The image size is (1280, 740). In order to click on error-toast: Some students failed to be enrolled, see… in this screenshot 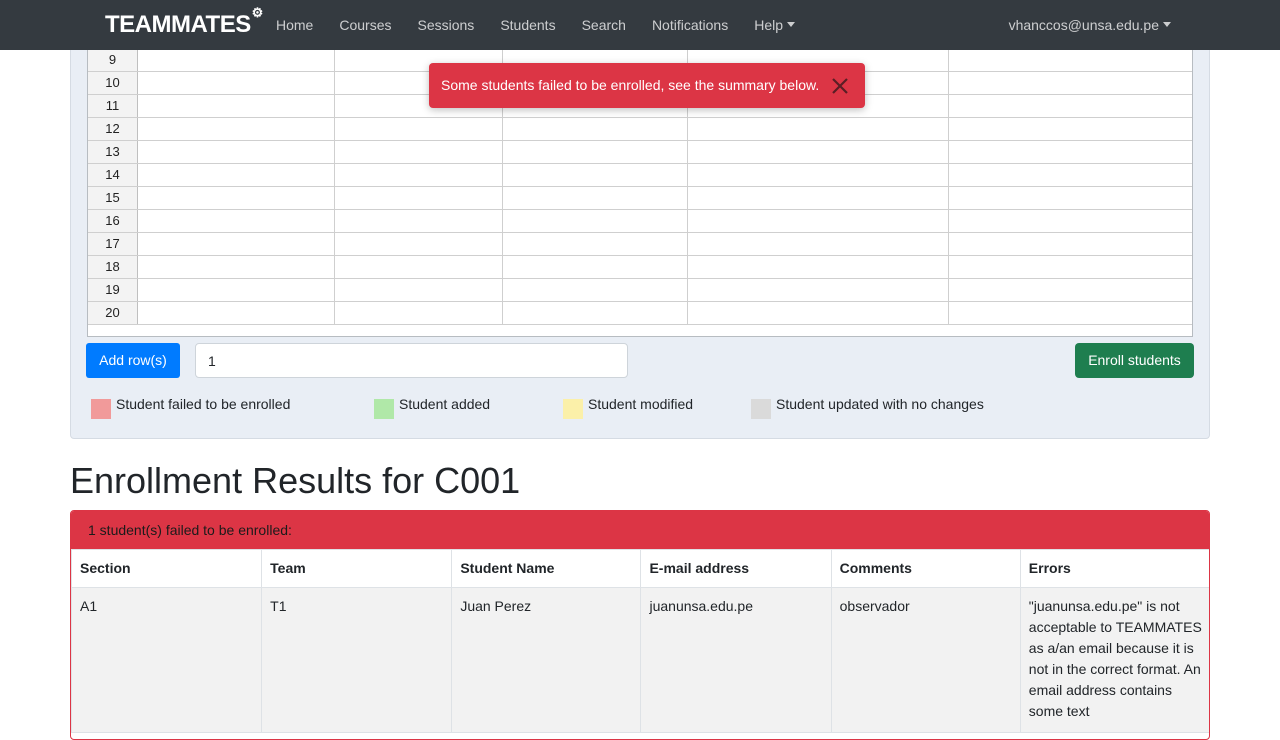, I will do `click(647, 85)`.